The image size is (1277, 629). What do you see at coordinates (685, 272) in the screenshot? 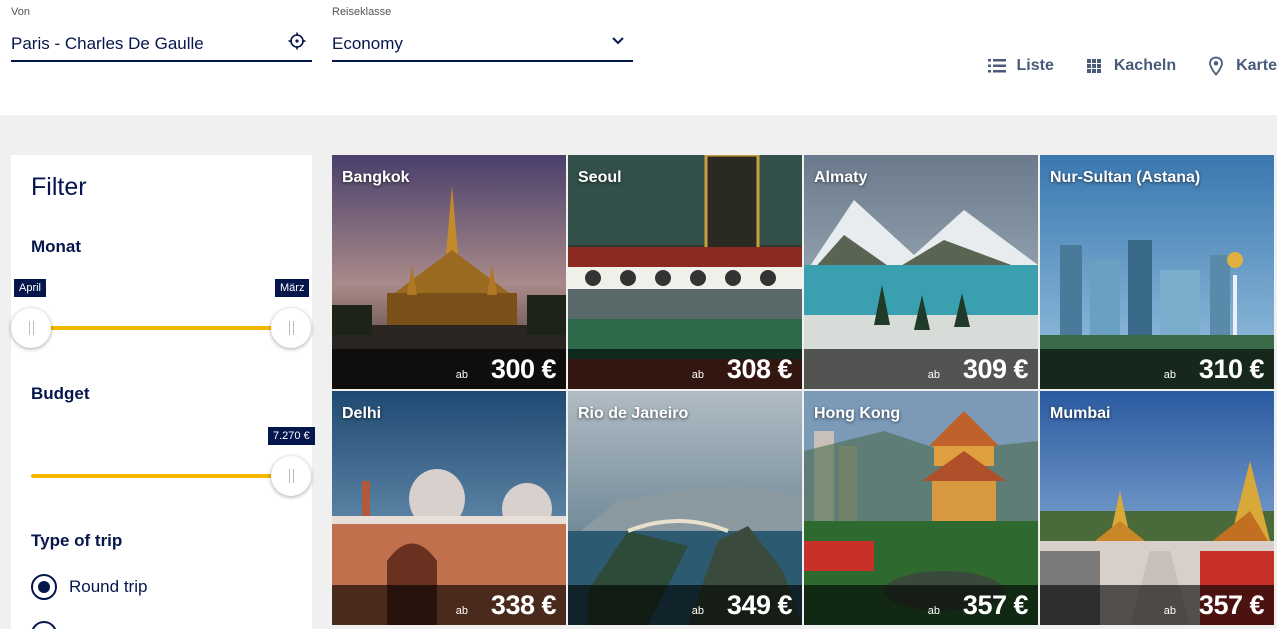
I see `destination-tile-seoul: Seoul ab 308 €` at bounding box center [685, 272].